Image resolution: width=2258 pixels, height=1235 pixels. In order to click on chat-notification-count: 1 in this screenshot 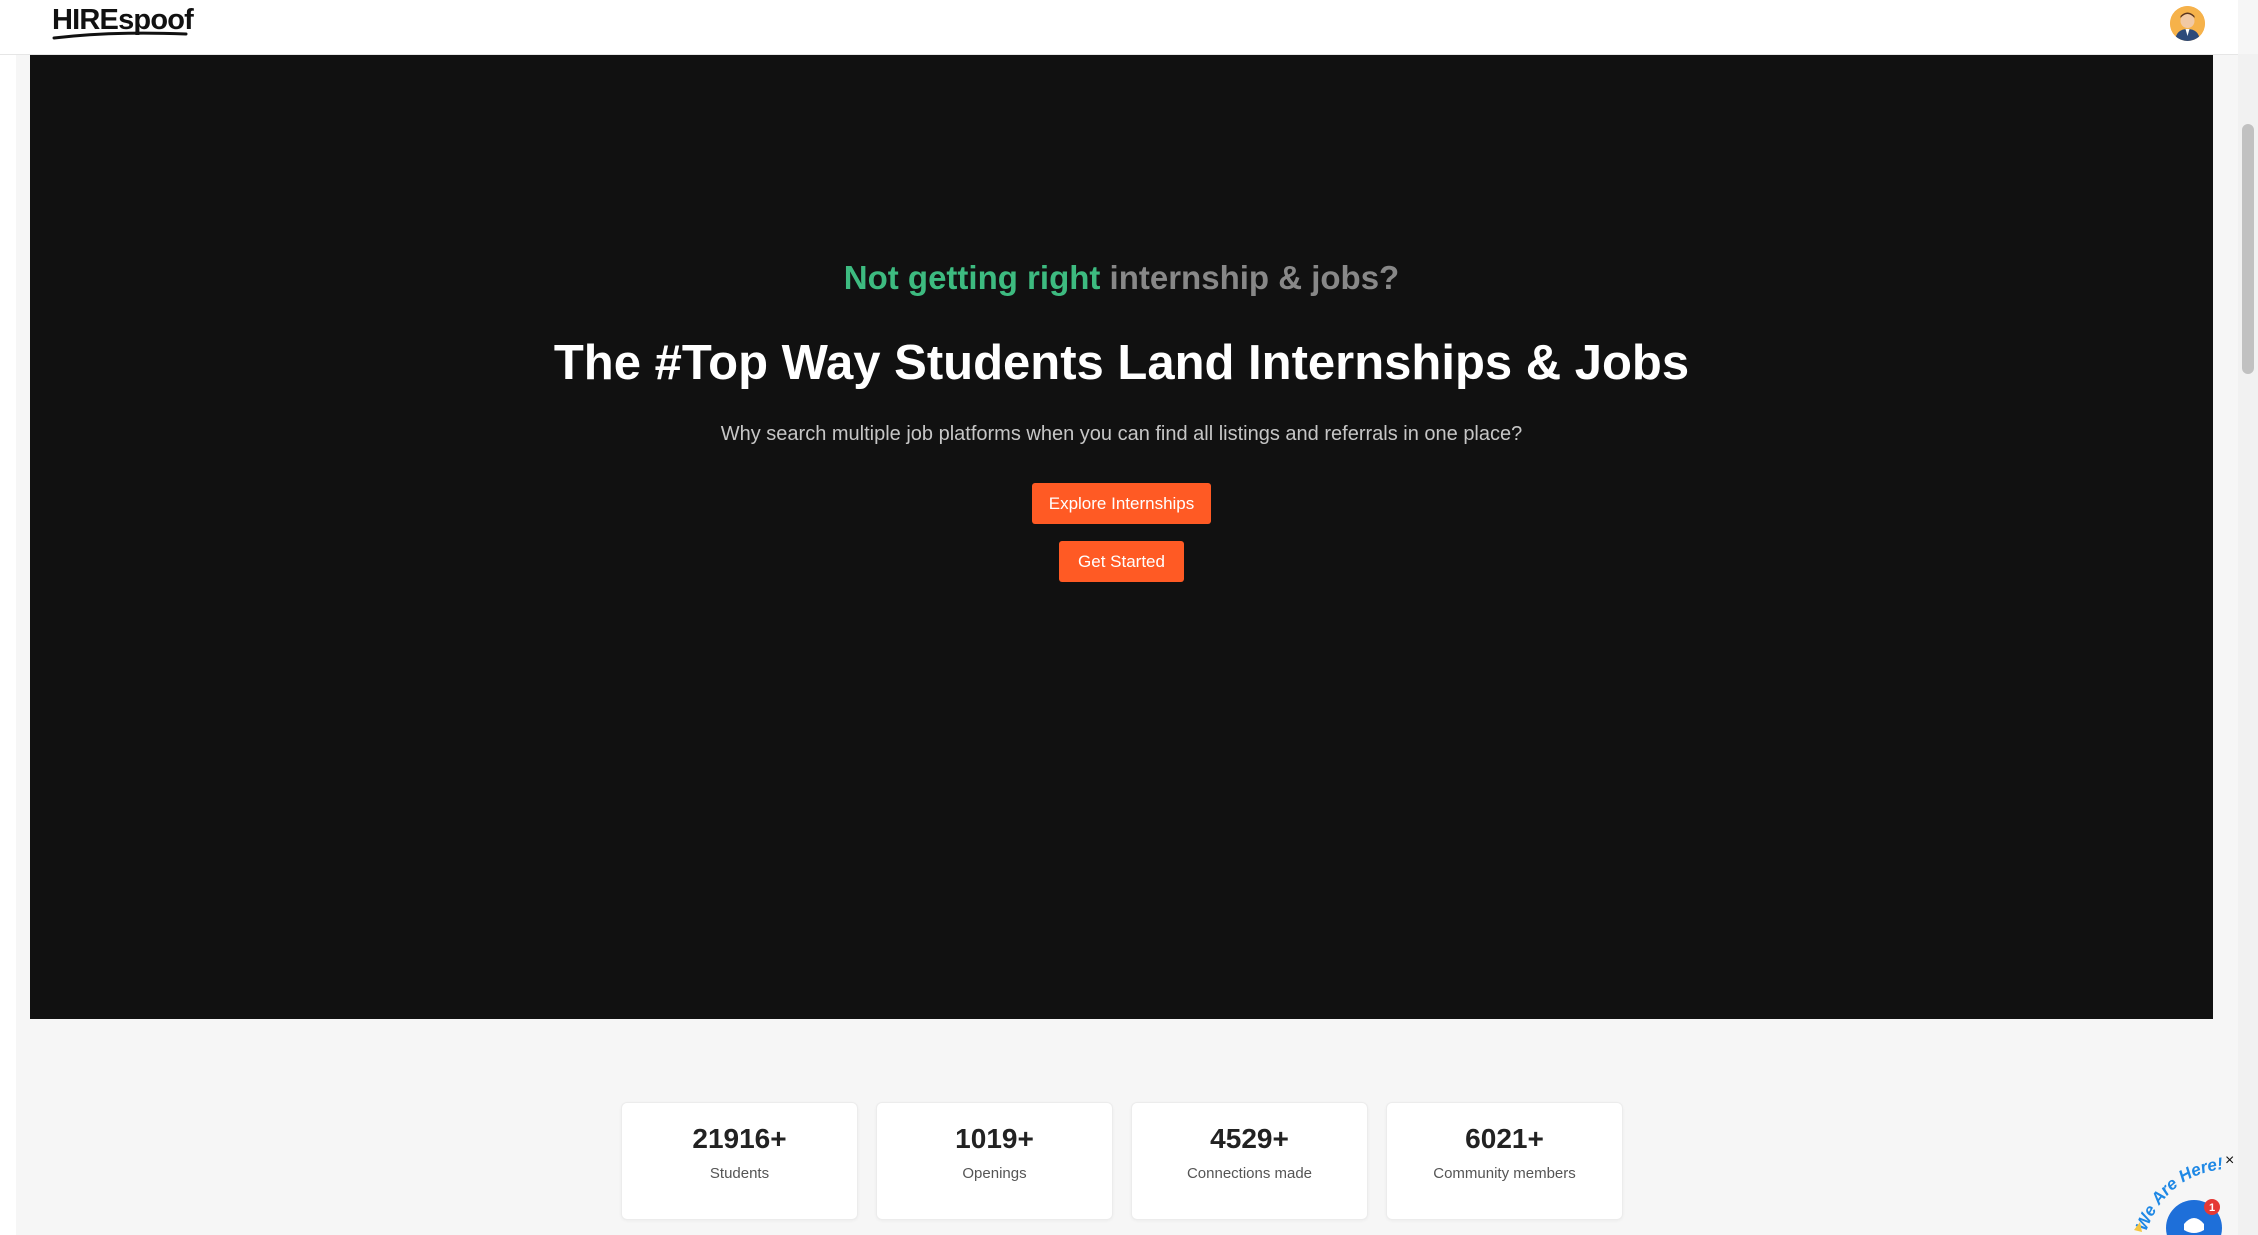, I will do `click(2212, 1208)`.